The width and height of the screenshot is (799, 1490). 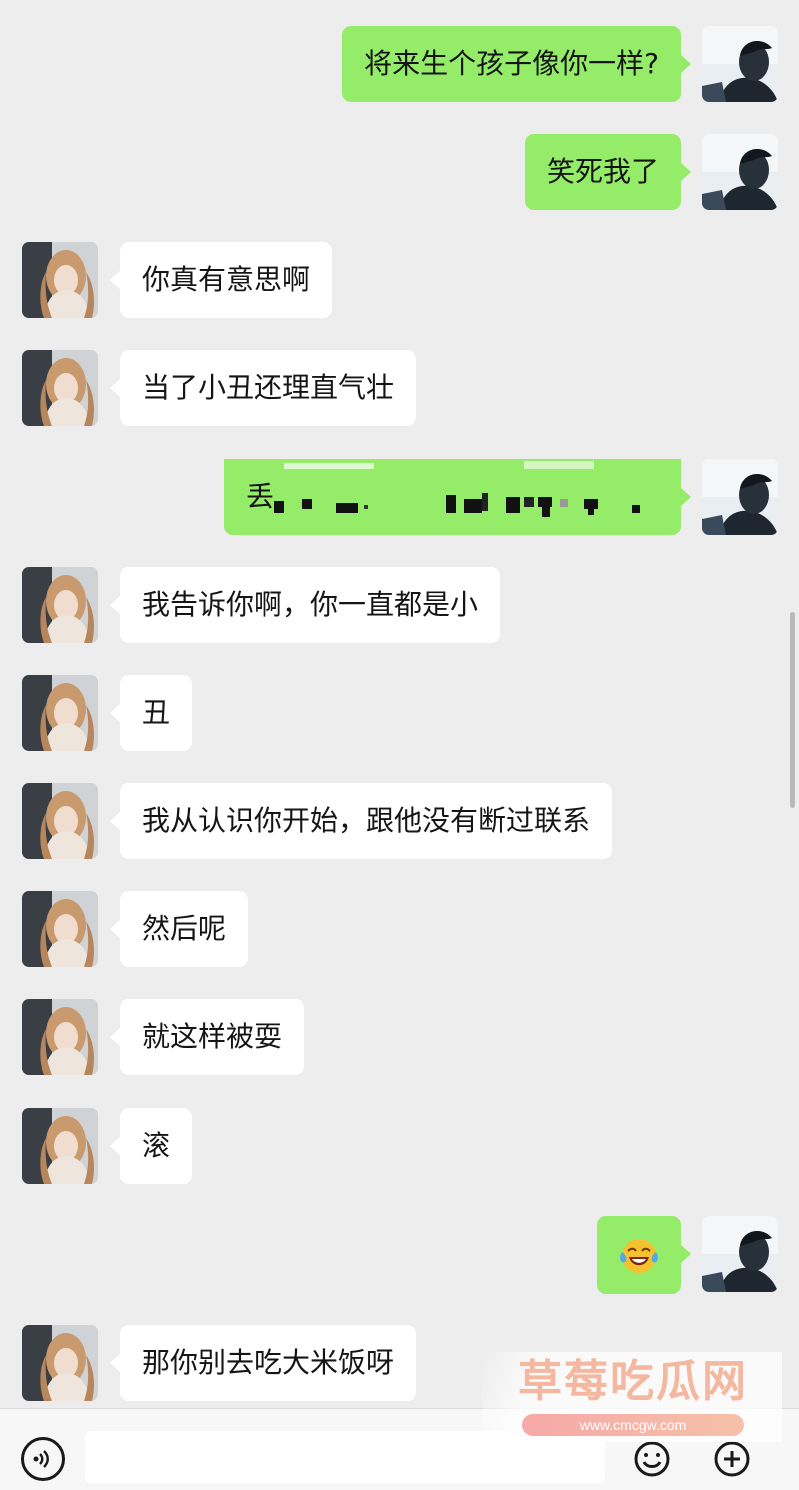 I want to click on laughing-crying-emoji-icon, so click(x=639, y=1256).